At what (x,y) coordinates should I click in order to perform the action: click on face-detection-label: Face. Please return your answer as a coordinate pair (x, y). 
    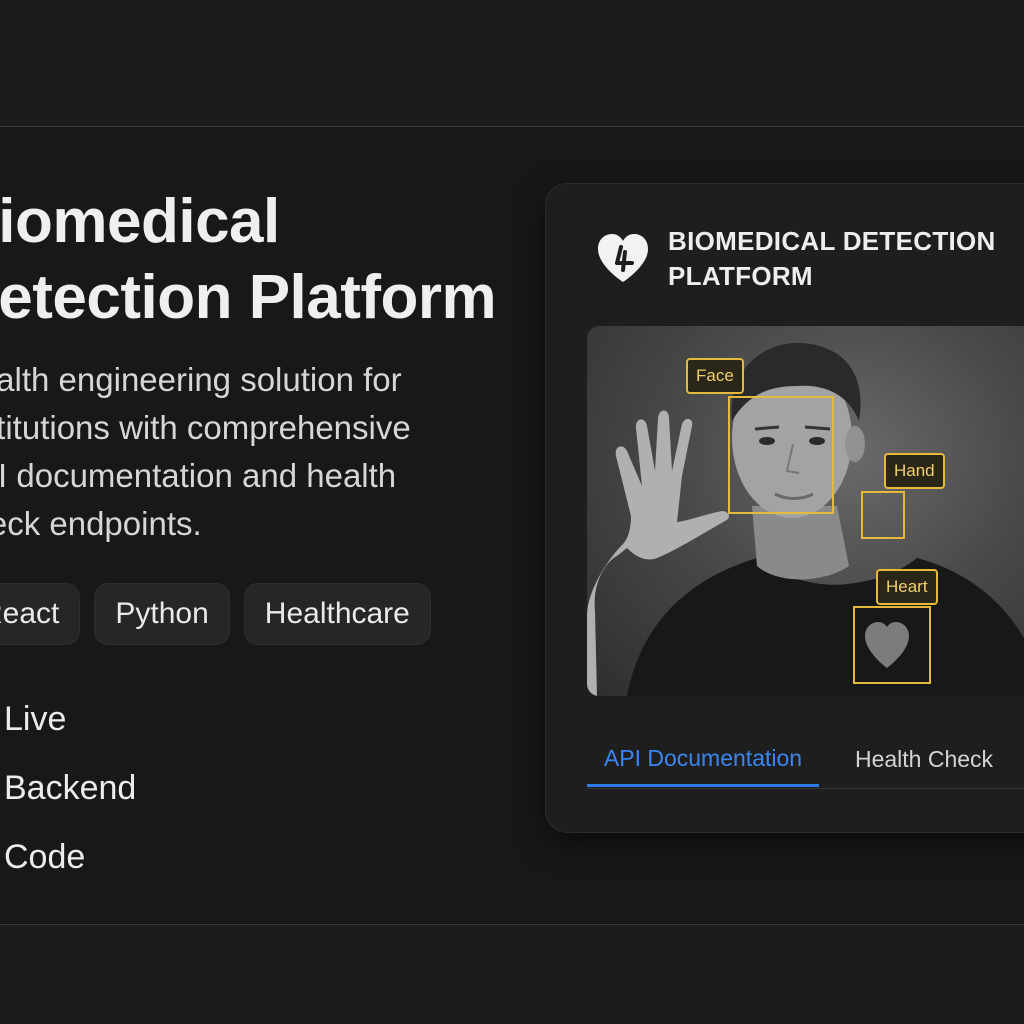
    Looking at the image, I should click on (715, 376).